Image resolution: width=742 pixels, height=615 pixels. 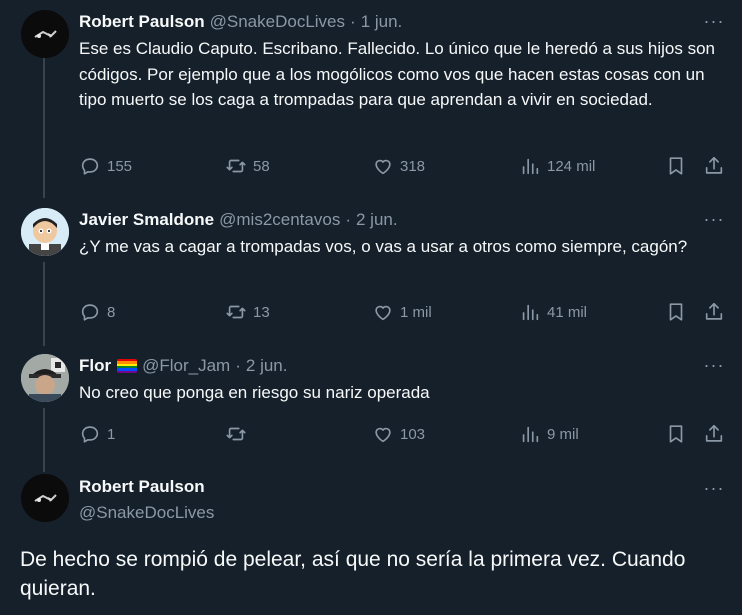 What do you see at coordinates (111, 434) in the screenshot?
I see `reply-count: 1` at bounding box center [111, 434].